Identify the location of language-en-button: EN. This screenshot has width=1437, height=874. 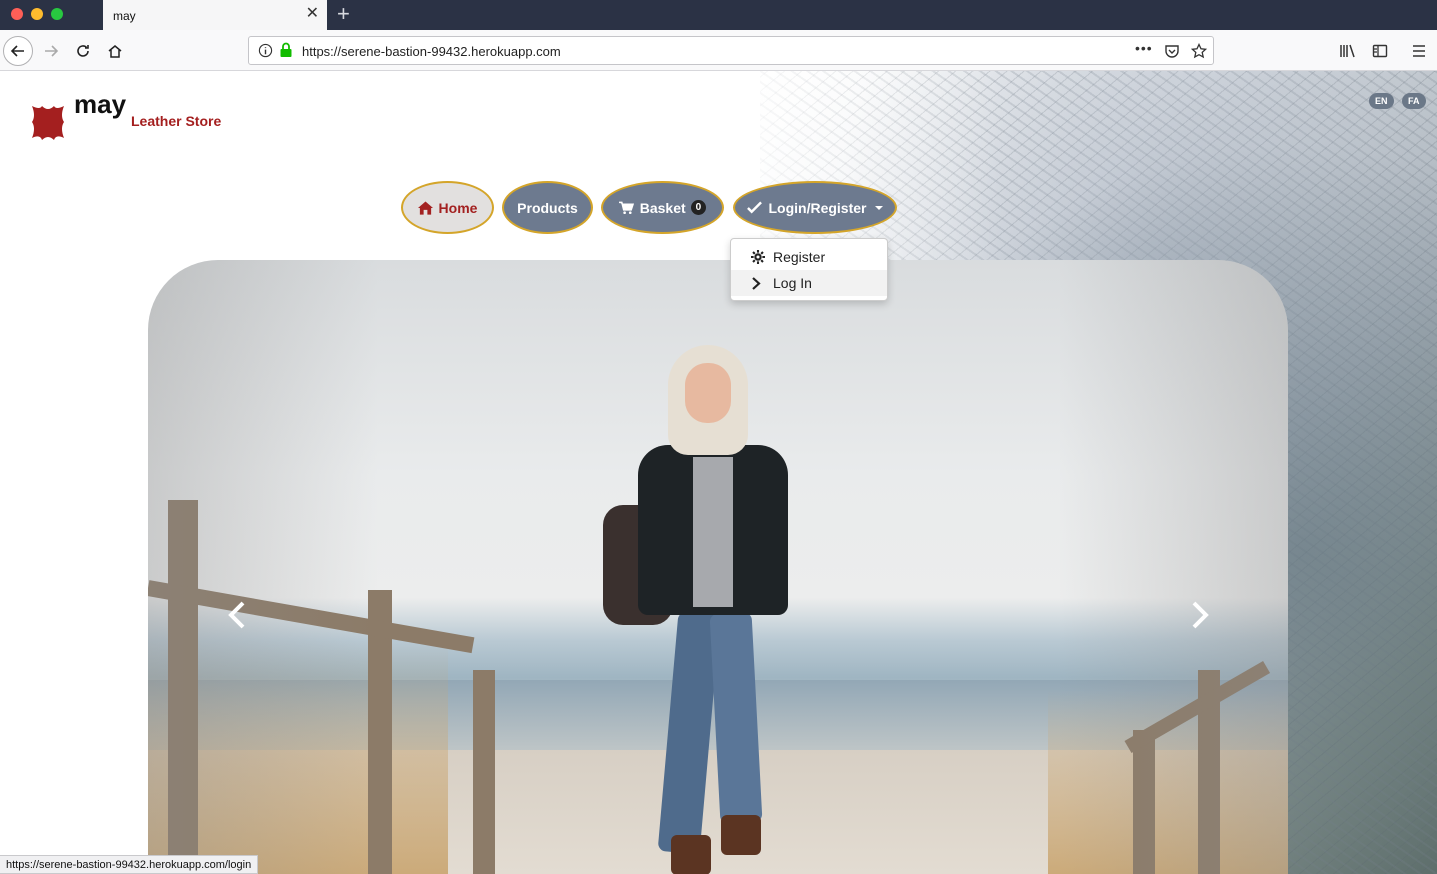
(1381, 101).